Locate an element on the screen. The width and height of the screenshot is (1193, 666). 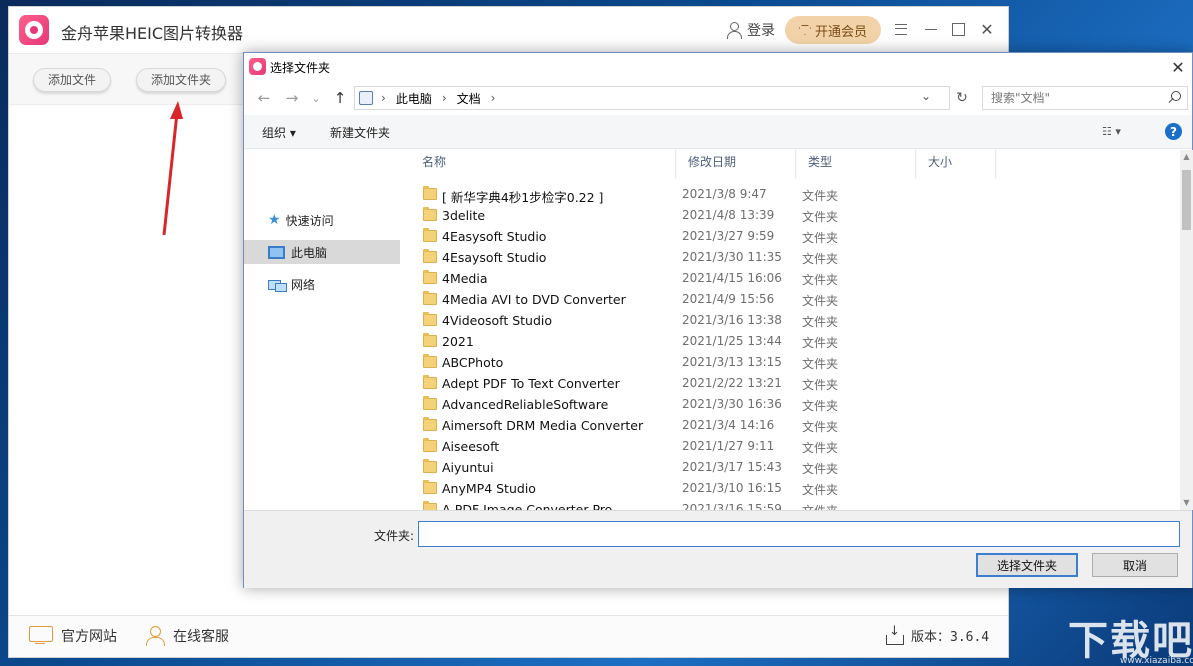
column-header-type: 类型 is located at coordinates (856, 164).